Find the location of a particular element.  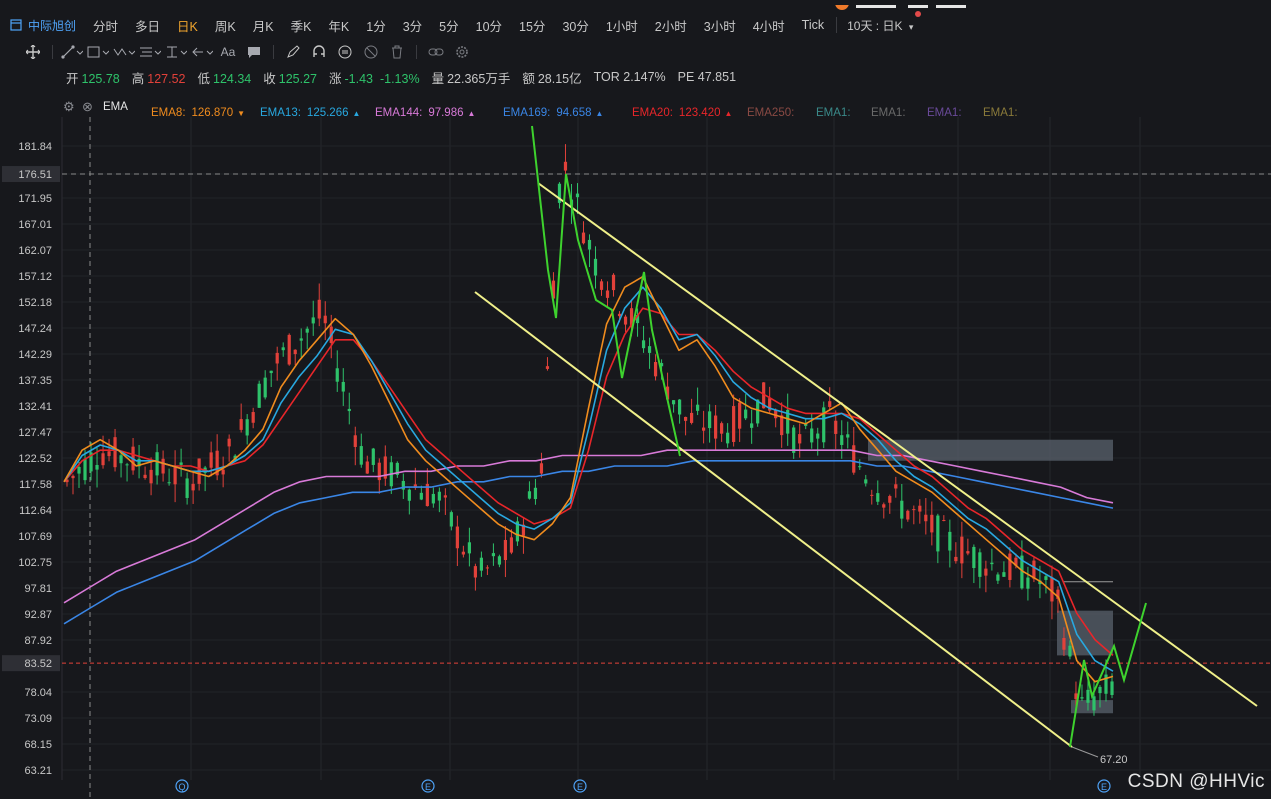

pencil-icon is located at coordinates (293, 52).